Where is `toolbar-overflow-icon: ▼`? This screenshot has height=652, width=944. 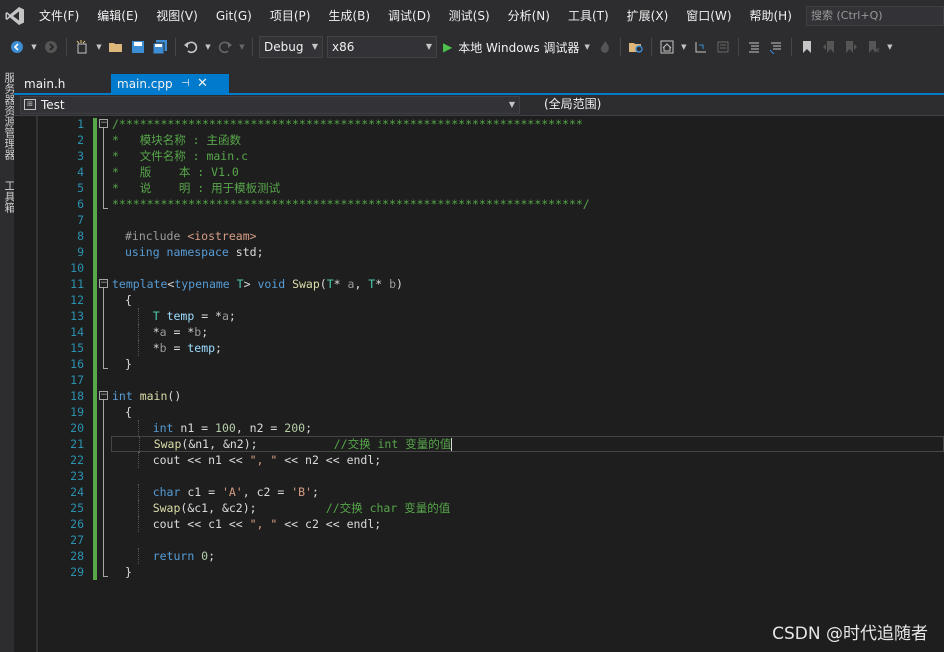 toolbar-overflow-icon: ▼ is located at coordinates (890, 47).